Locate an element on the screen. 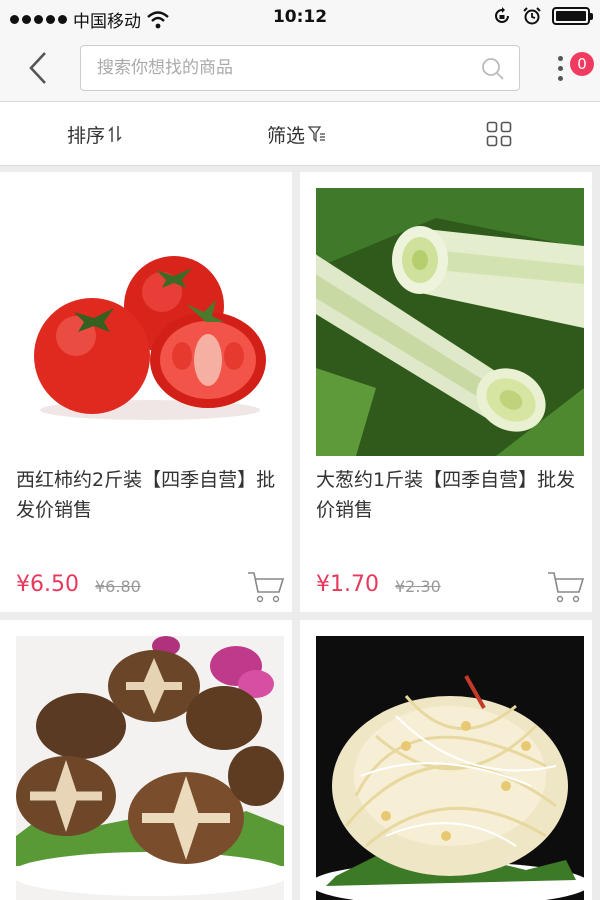 The height and width of the screenshot is (900, 600). more-menu-button is located at coordinates (560, 68).